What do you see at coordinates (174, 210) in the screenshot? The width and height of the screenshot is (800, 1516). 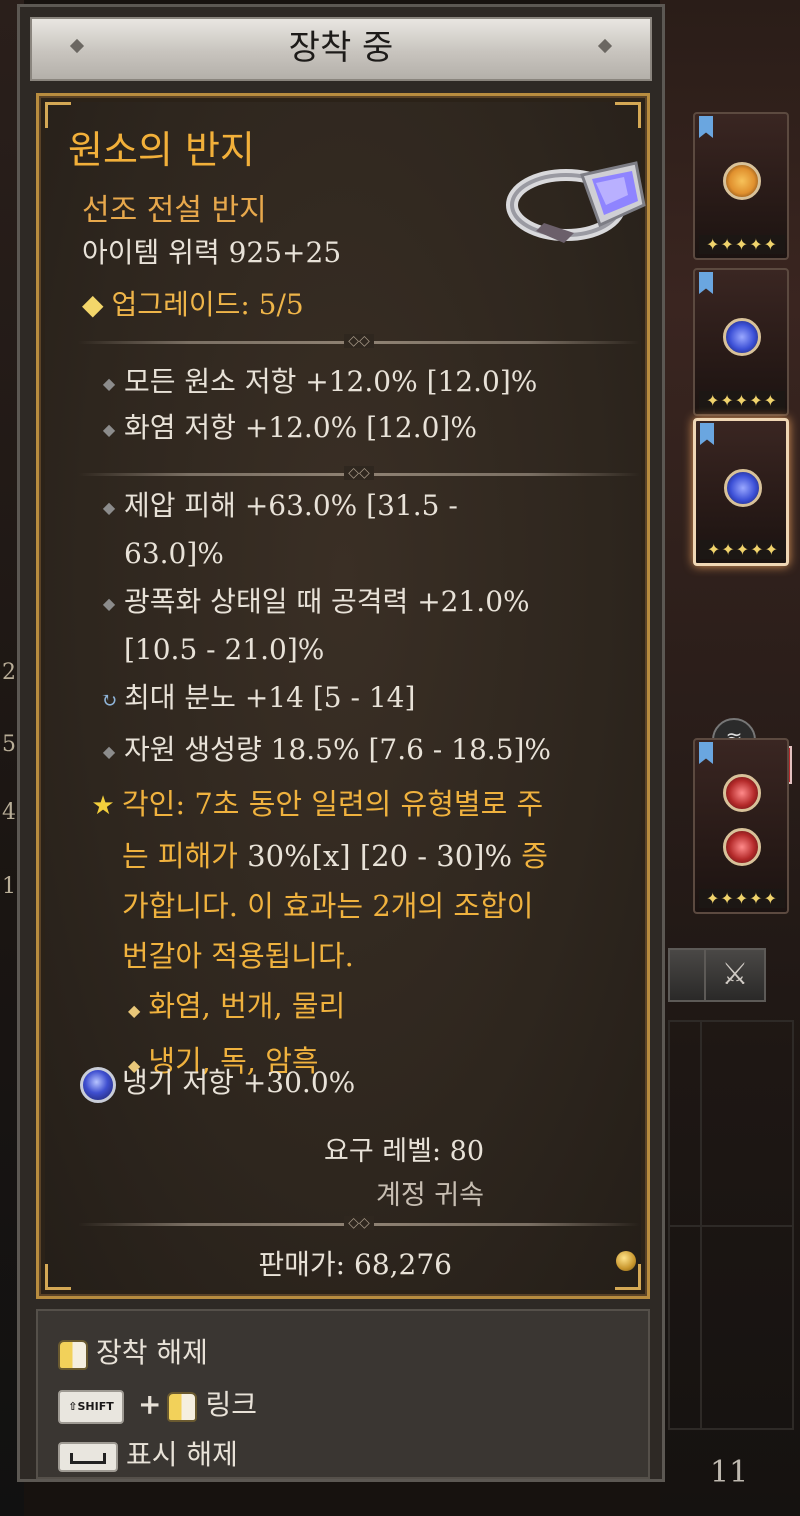 I see `item-type: 선조 전설 반지` at bounding box center [174, 210].